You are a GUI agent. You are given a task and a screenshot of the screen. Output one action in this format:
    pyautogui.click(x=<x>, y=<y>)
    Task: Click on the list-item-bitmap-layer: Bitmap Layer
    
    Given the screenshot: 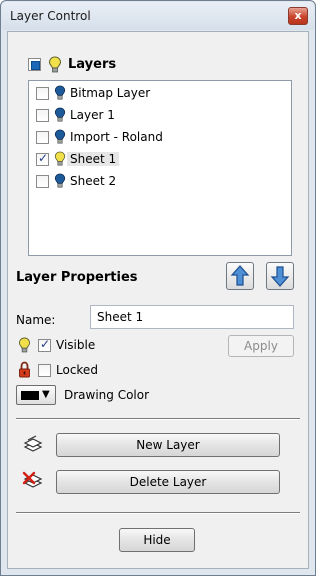 What is the action you would take?
    pyautogui.click(x=160, y=94)
    